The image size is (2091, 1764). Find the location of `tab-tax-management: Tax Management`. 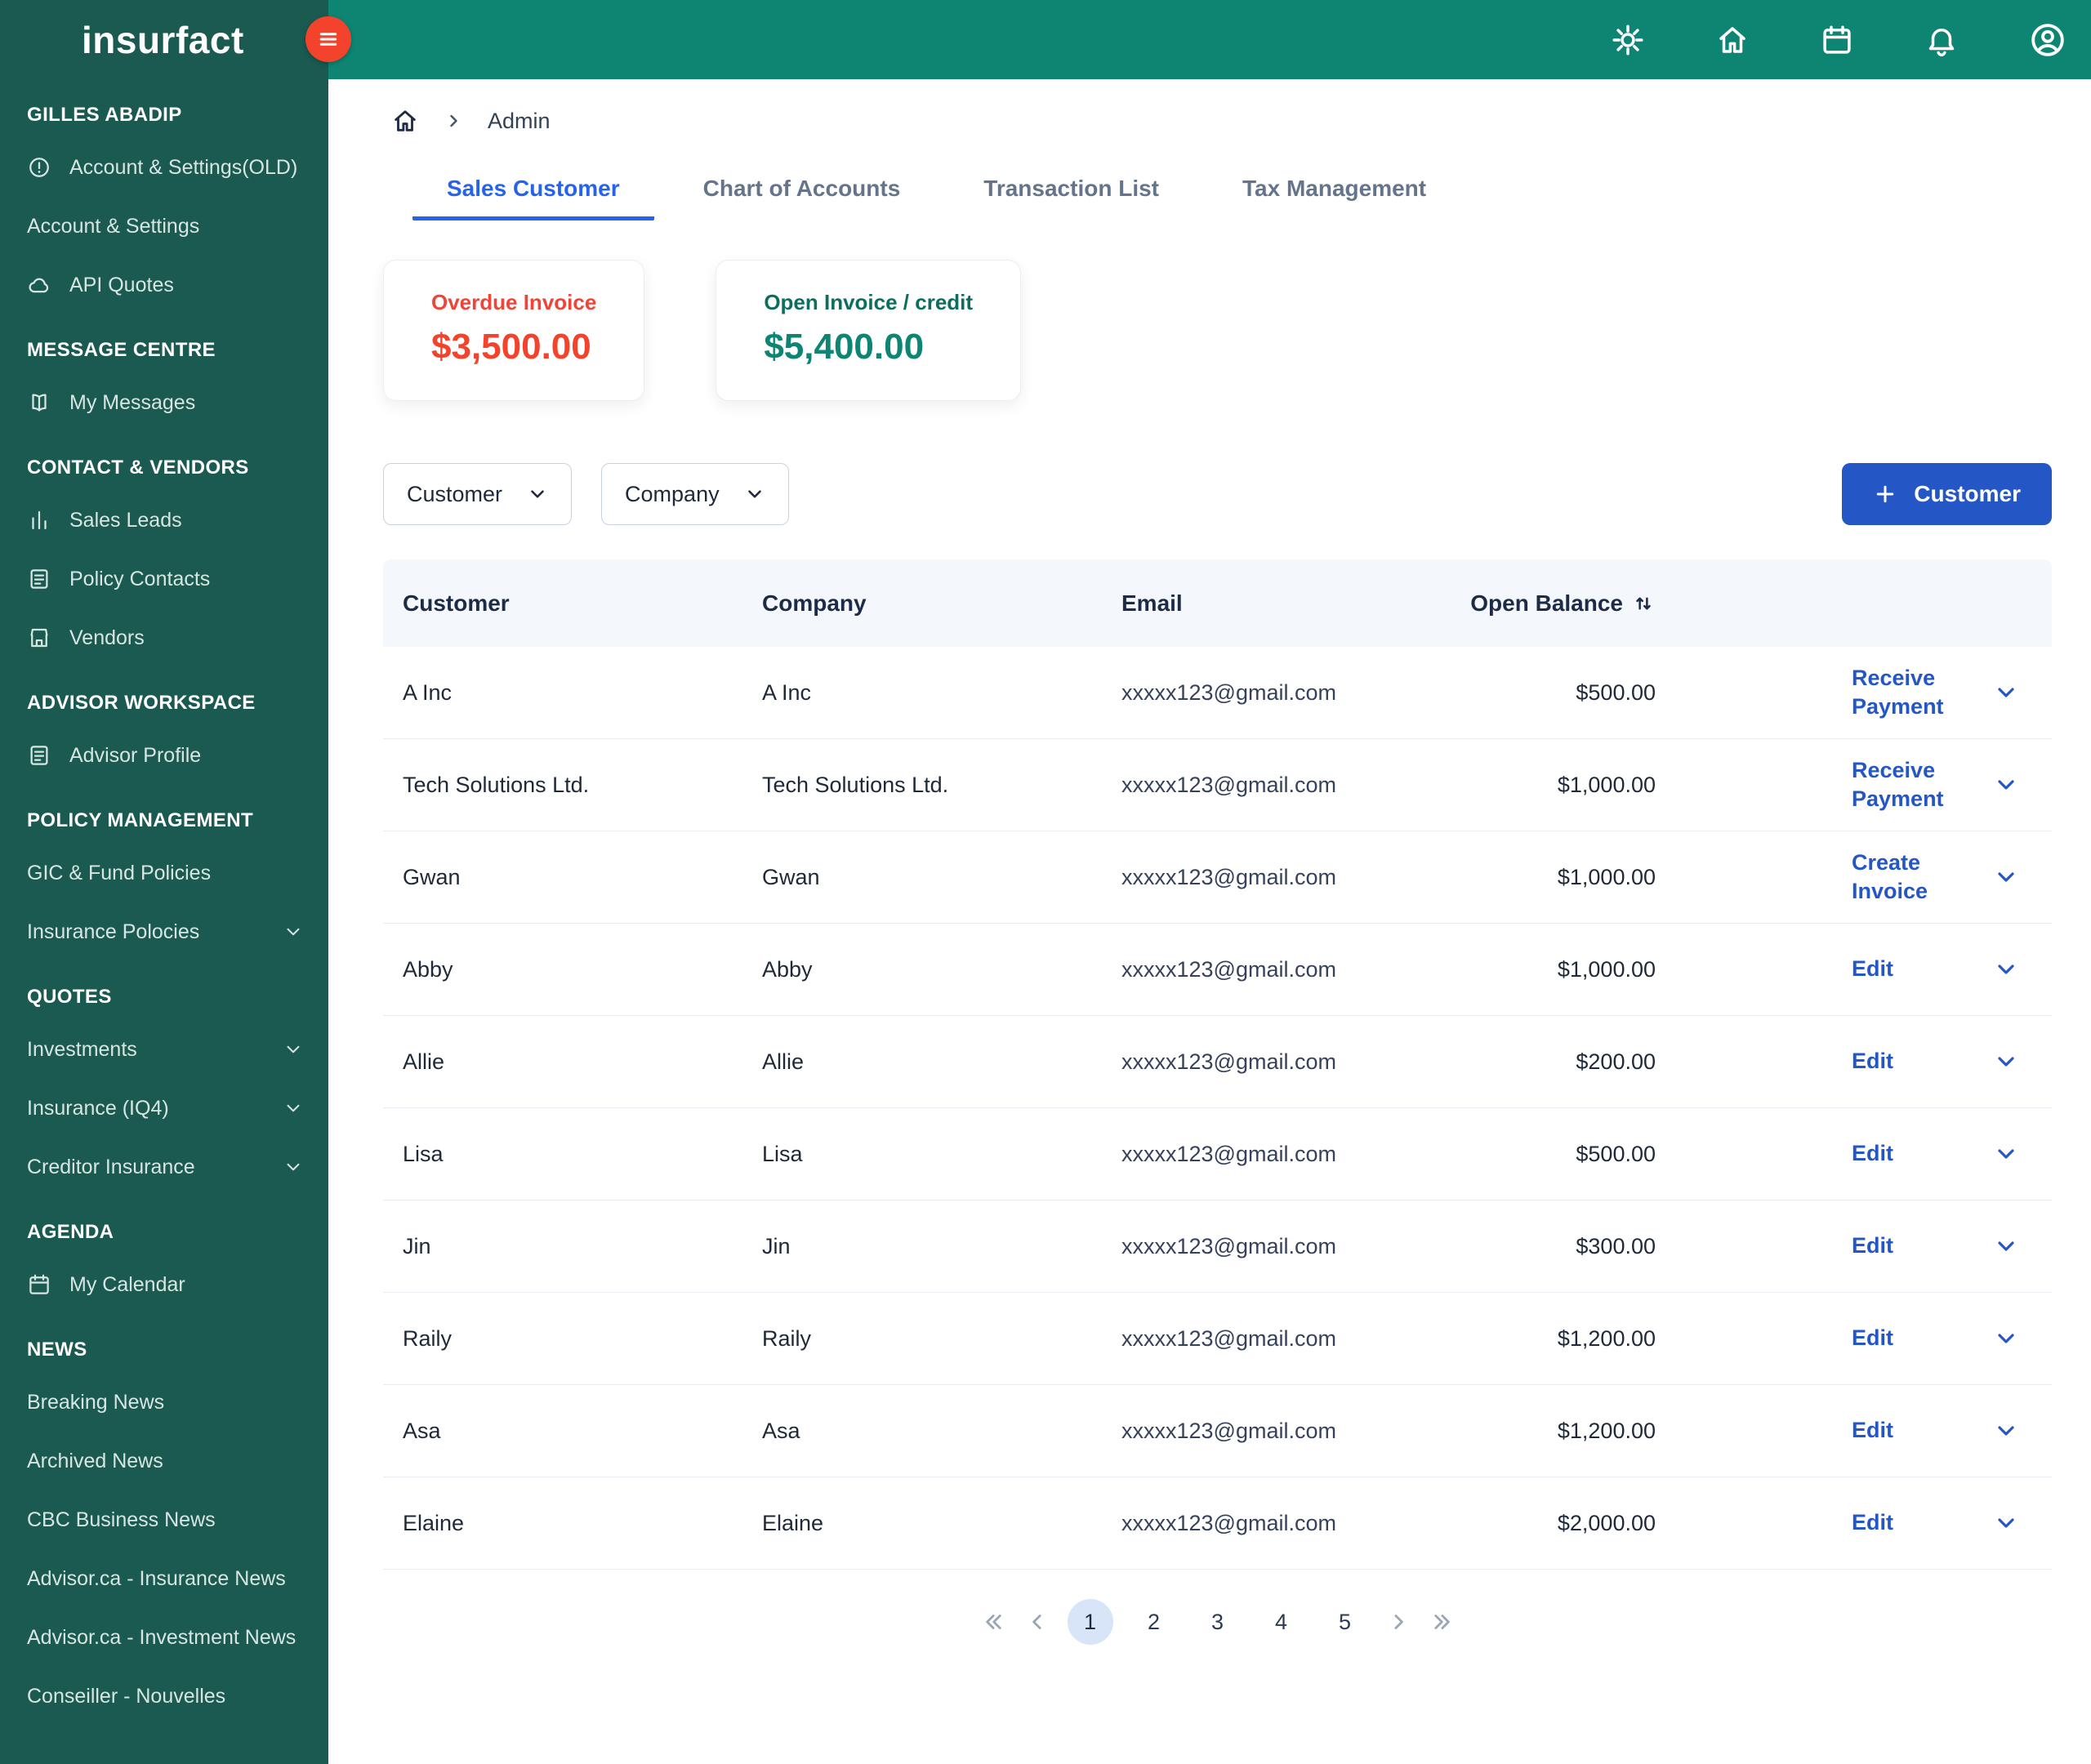

tab-tax-management: Tax Management is located at coordinates (1334, 193).